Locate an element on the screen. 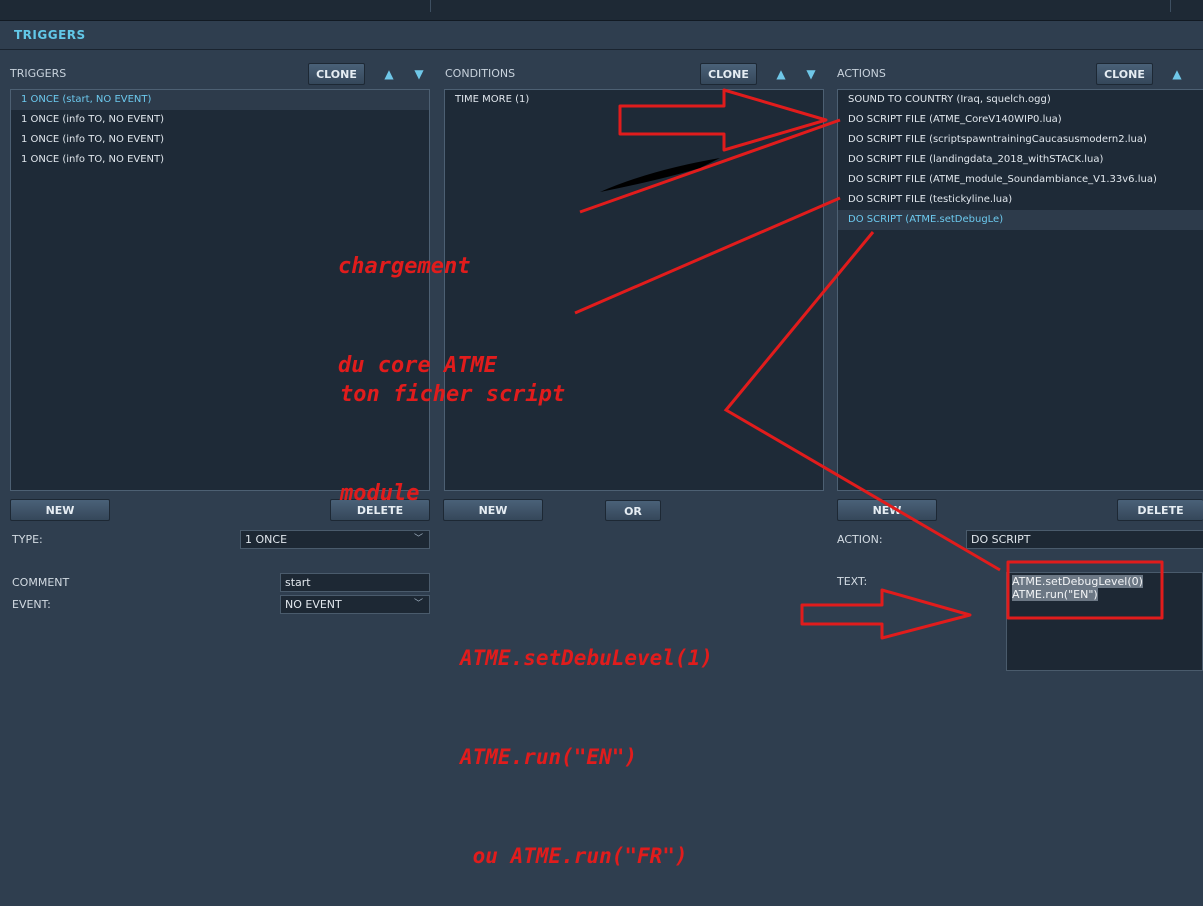  annotation-module-text: ton ficher script module is located at coordinates (452, 427).